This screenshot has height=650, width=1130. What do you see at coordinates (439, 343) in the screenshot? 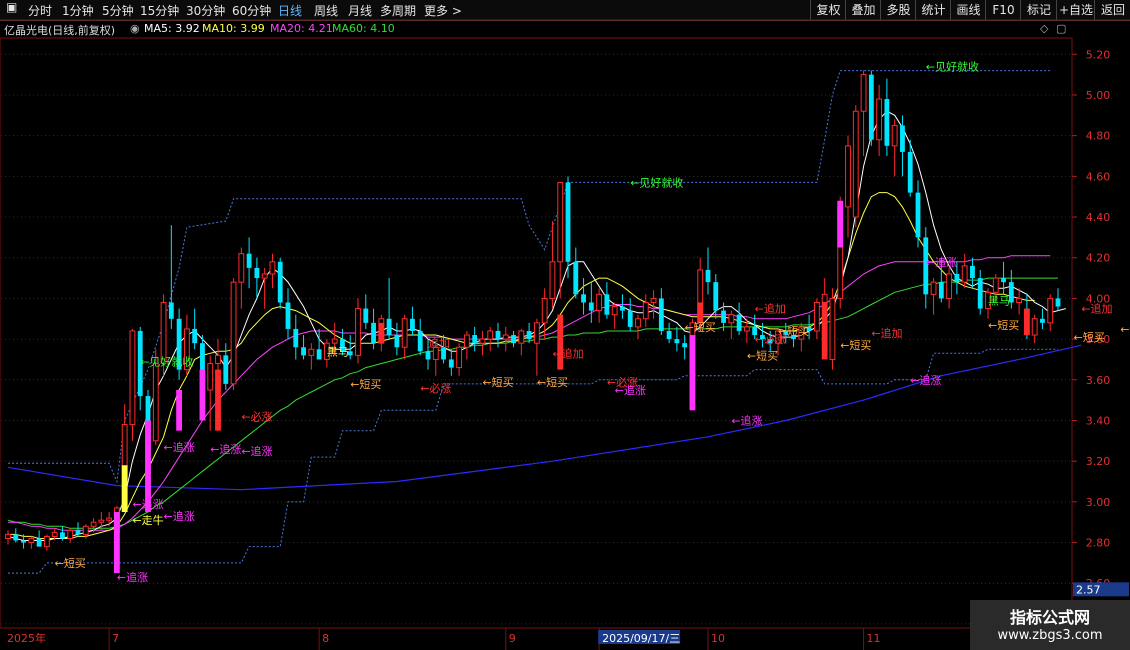
I see `signal-label: 追加` at bounding box center [439, 343].